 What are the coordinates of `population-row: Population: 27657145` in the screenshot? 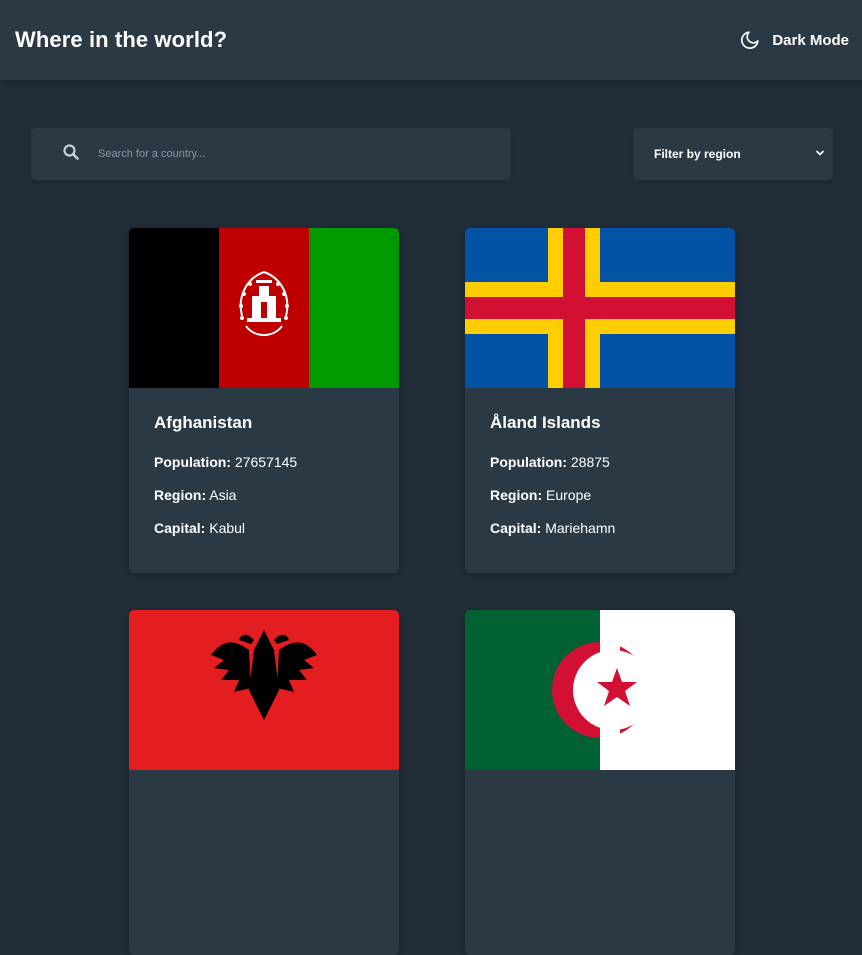 It's located at (264, 462).